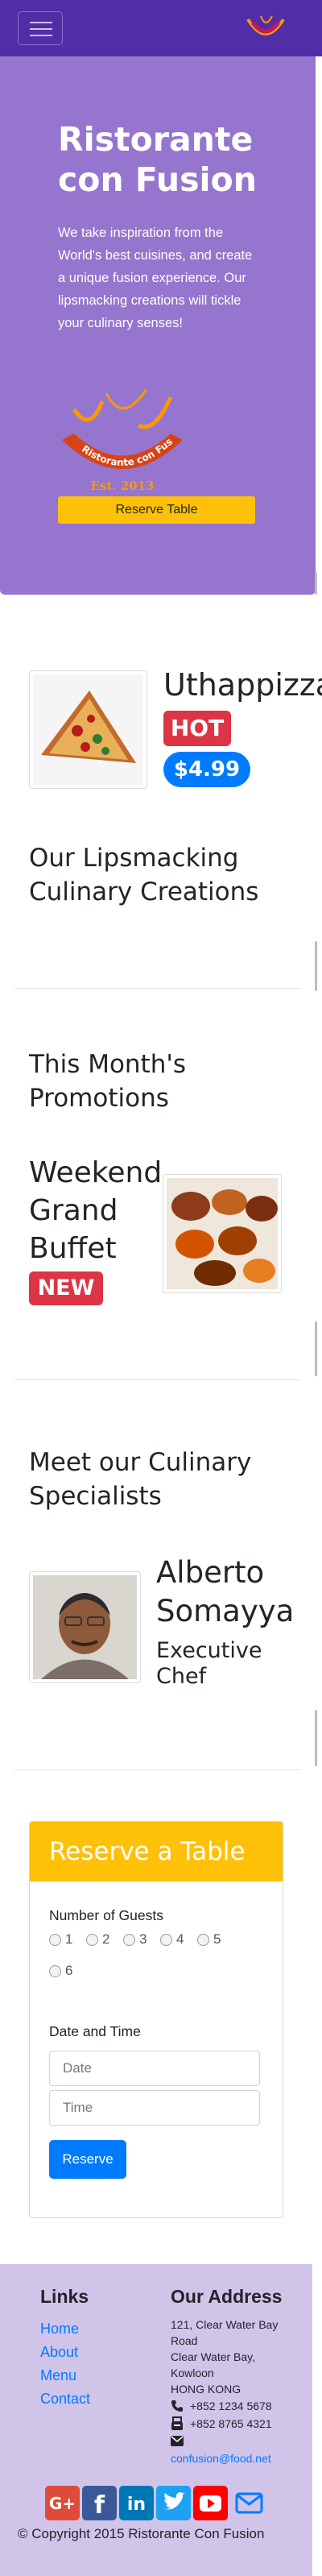 The width and height of the screenshot is (322, 2576). Describe the element at coordinates (59, 2329) in the screenshot. I see `footer-link-home: Home` at that location.